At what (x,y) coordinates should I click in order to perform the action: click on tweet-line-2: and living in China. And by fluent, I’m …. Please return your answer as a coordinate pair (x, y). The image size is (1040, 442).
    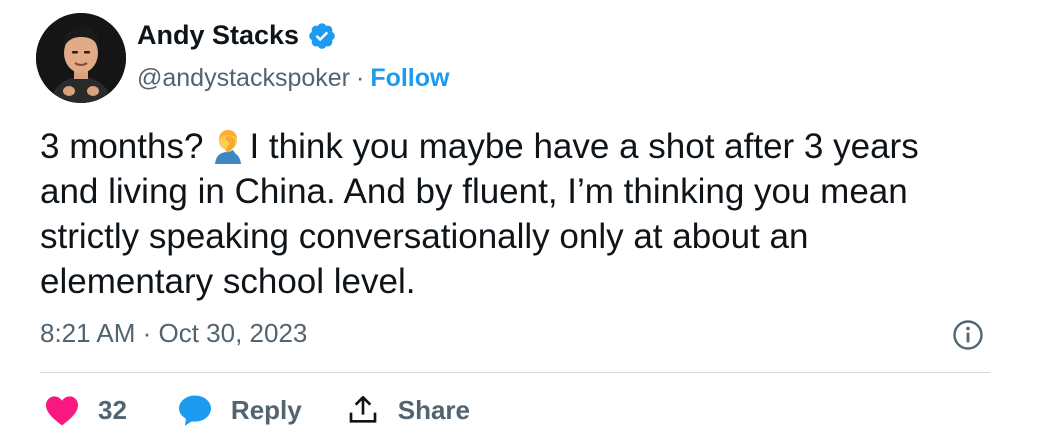
    Looking at the image, I should click on (474, 191).